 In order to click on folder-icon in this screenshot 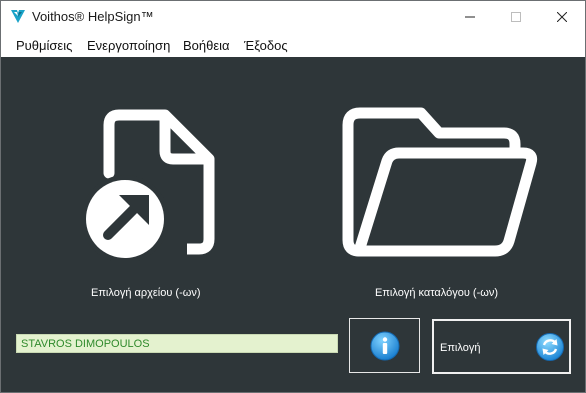, I will do `click(439, 181)`.